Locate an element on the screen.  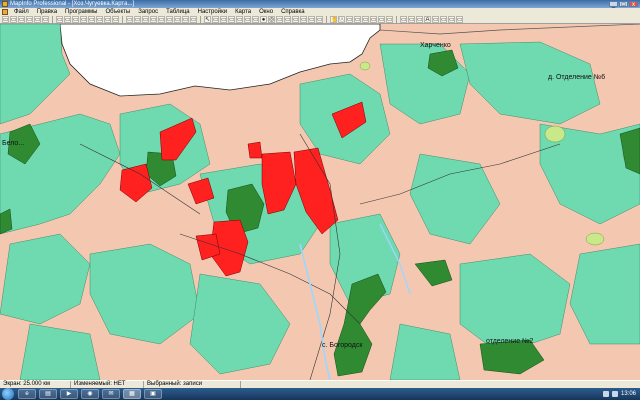
menu-objects: Объекты is located at coordinates (117, 12).